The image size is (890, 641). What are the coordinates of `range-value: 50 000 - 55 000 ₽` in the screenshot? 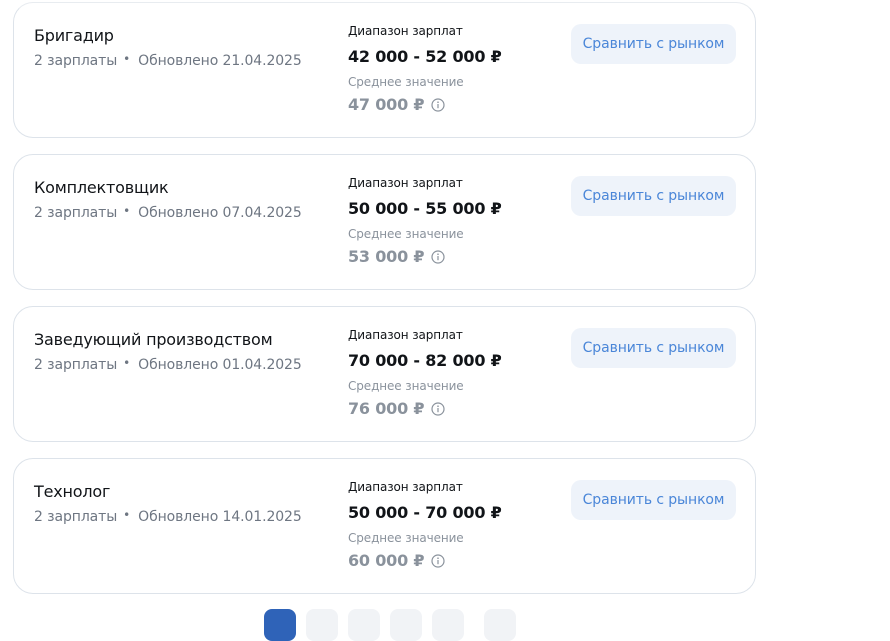 It's located at (425, 208).